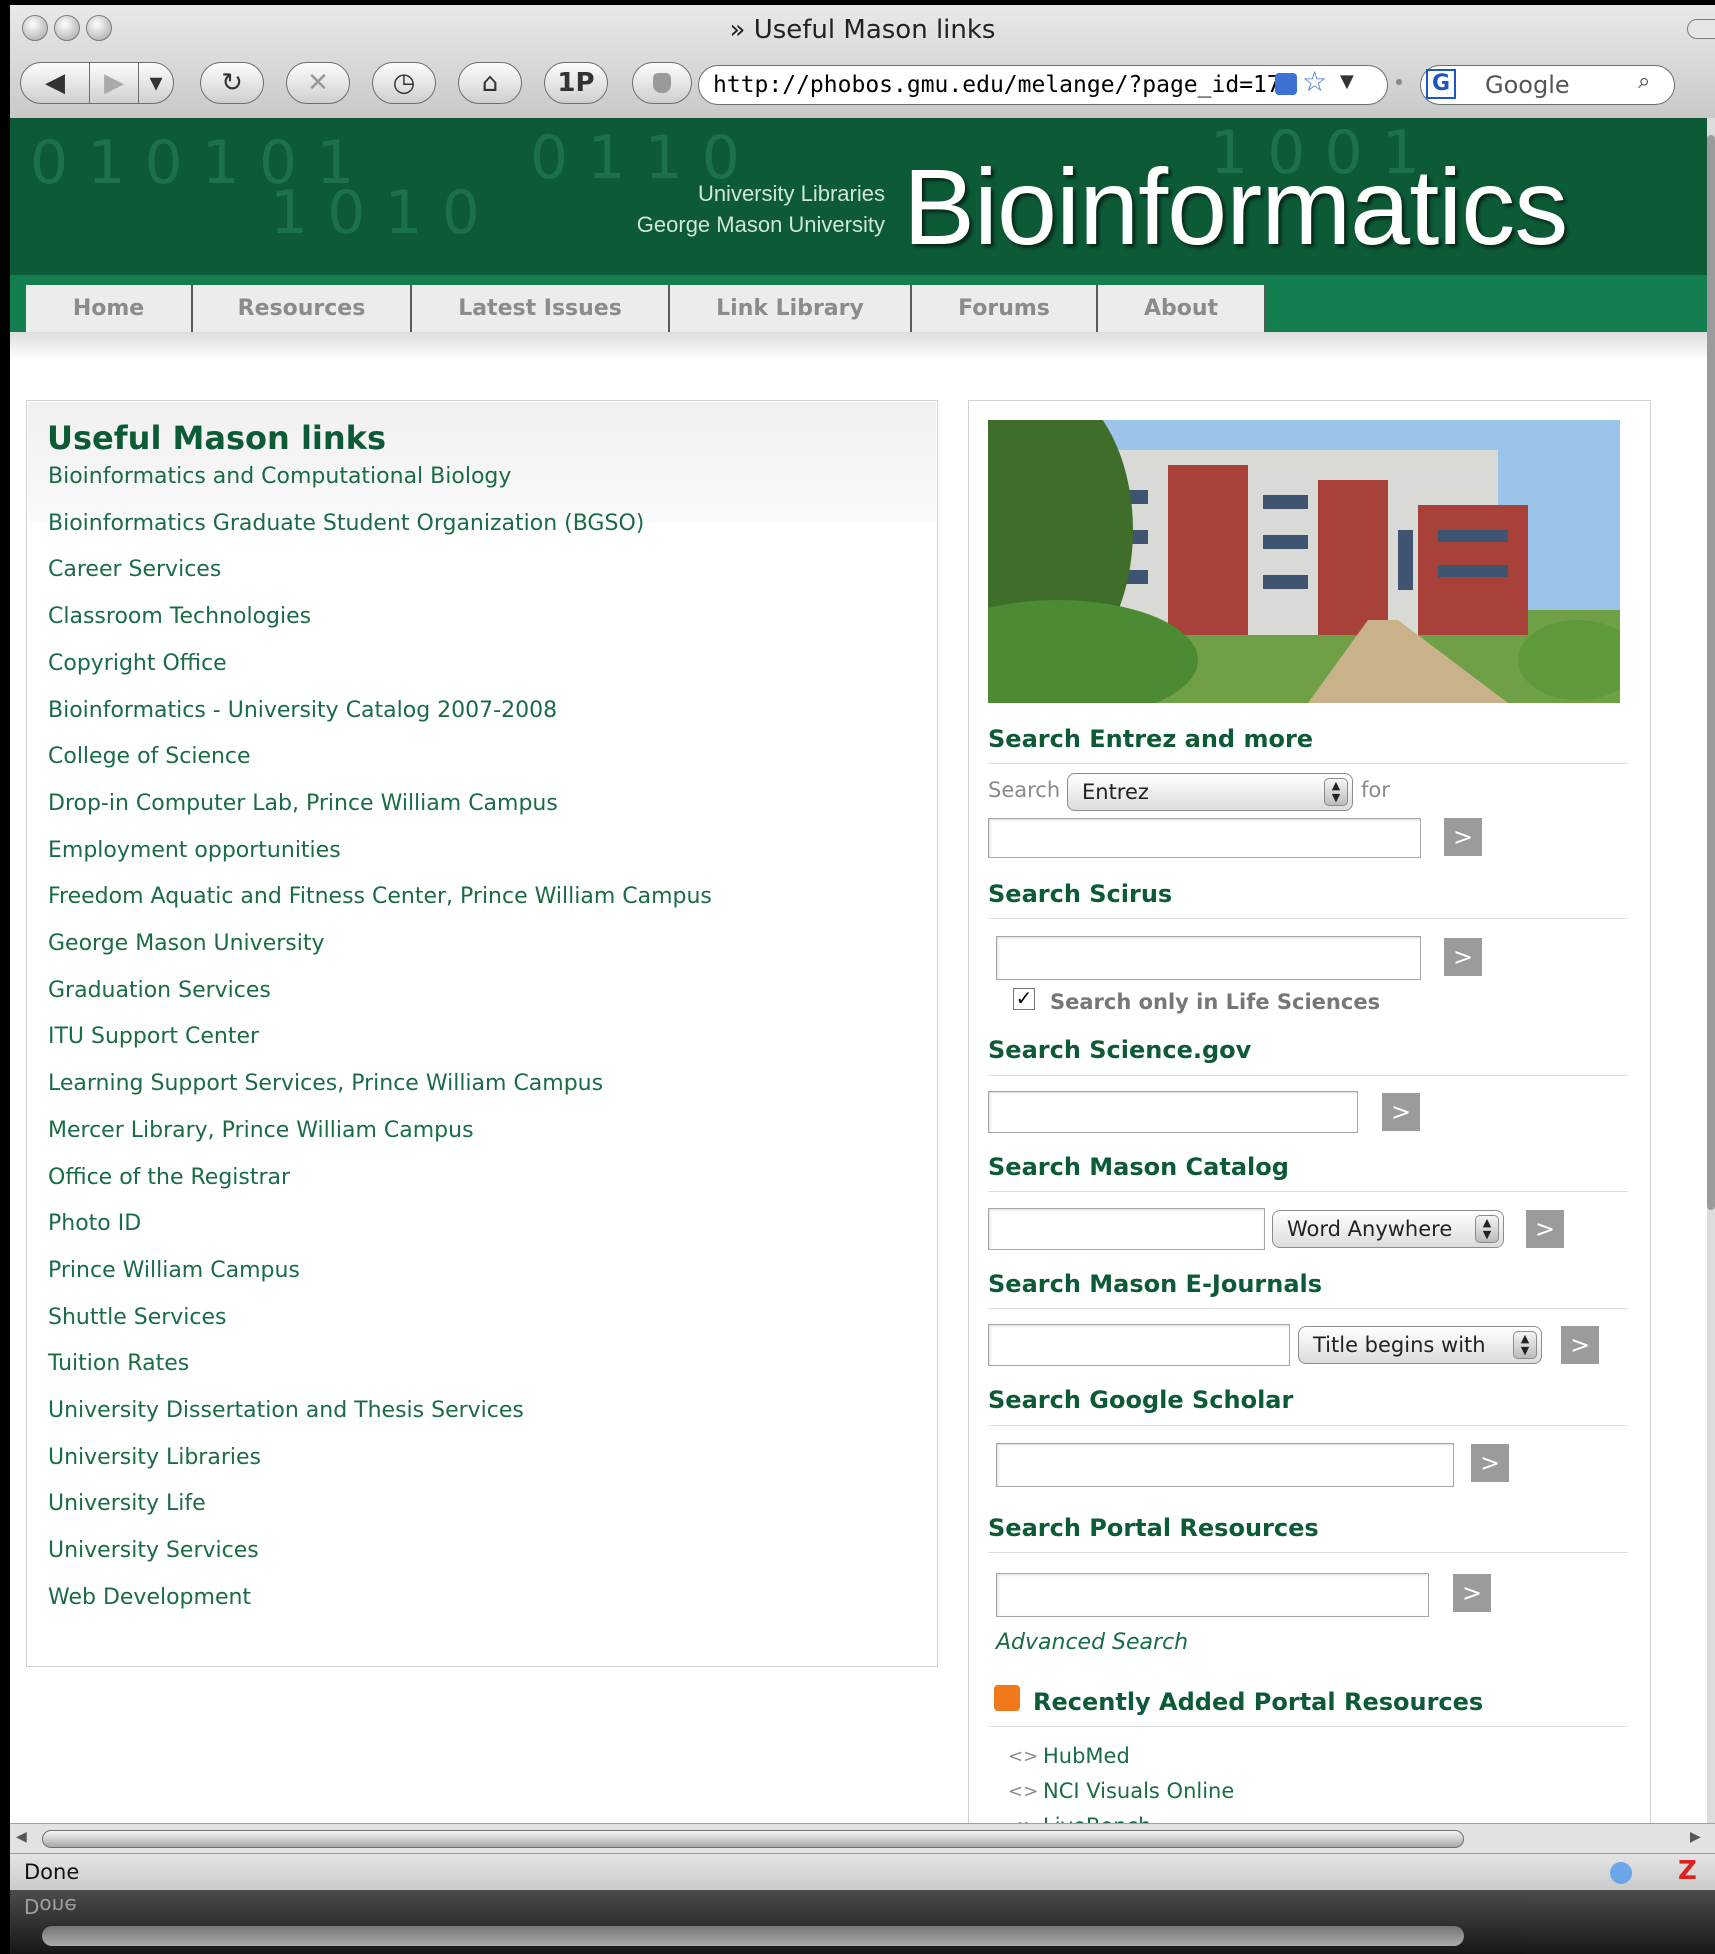 The image size is (1715, 1954). What do you see at coordinates (154, 1457) in the screenshot?
I see `mason-link: University Libraries` at bounding box center [154, 1457].